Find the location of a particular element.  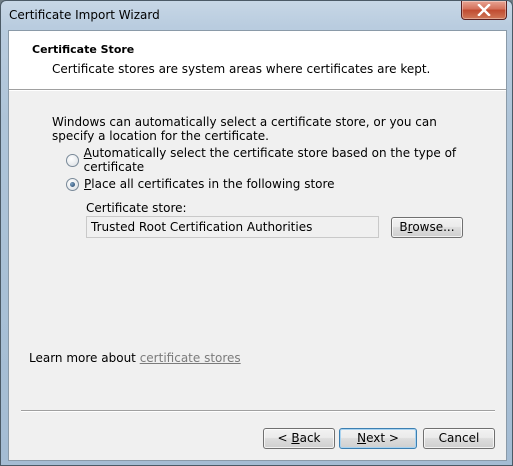

radio-auto-select-indicator is located at coordinates (72, 160).